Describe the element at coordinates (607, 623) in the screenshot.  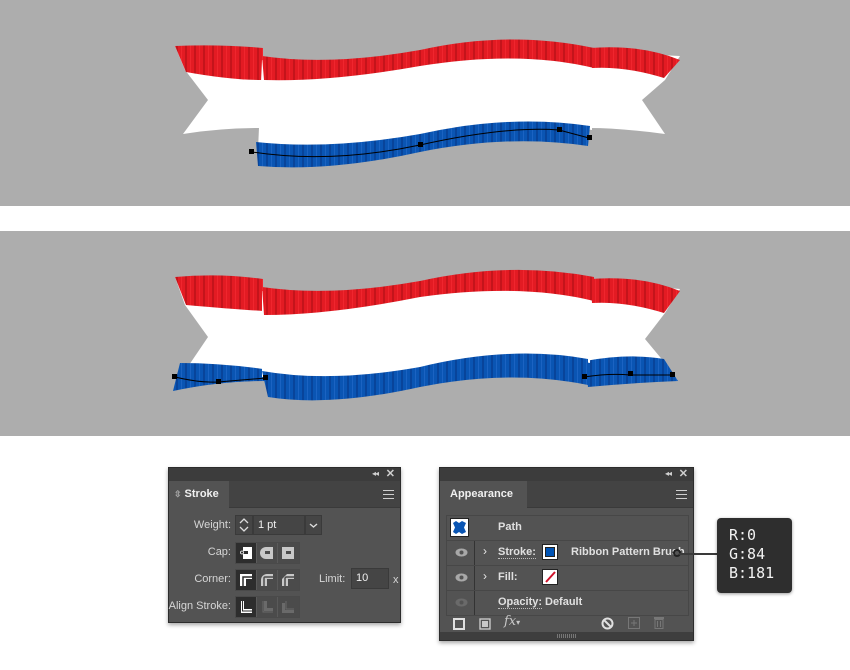
I see `clear-appearance-icon` at that location.